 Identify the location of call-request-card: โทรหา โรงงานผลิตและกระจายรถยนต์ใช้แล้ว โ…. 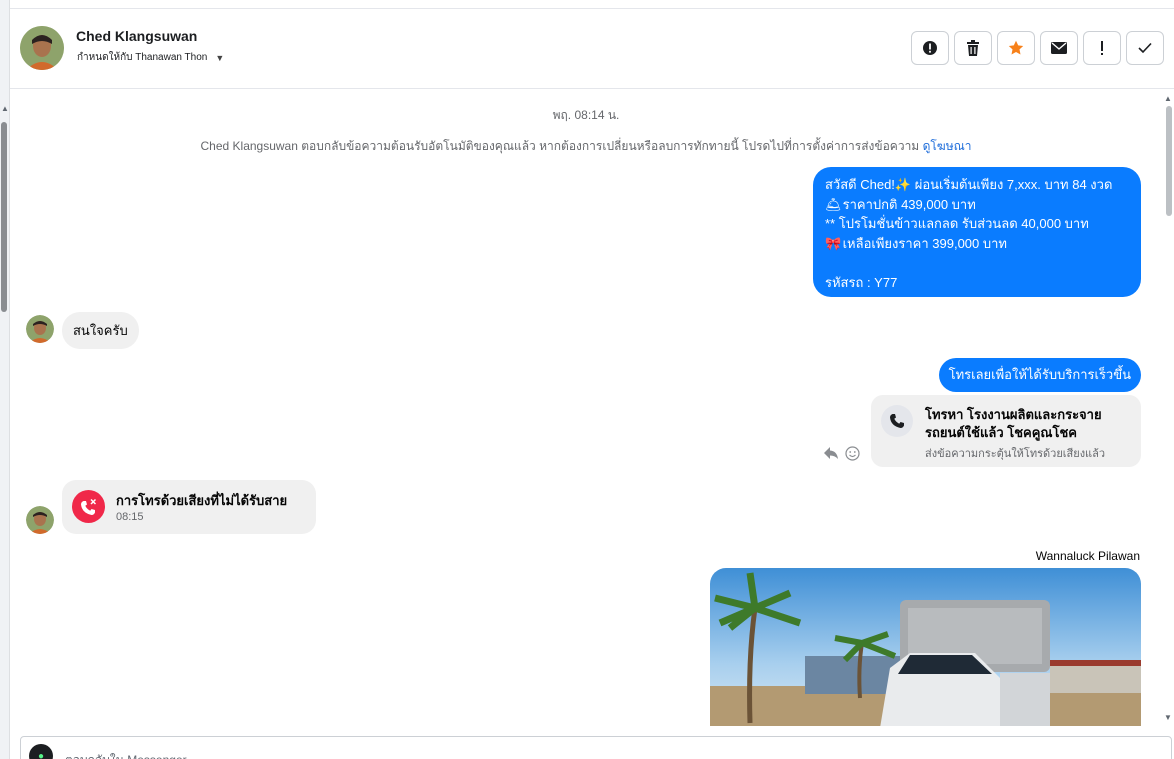
(1006, 431).